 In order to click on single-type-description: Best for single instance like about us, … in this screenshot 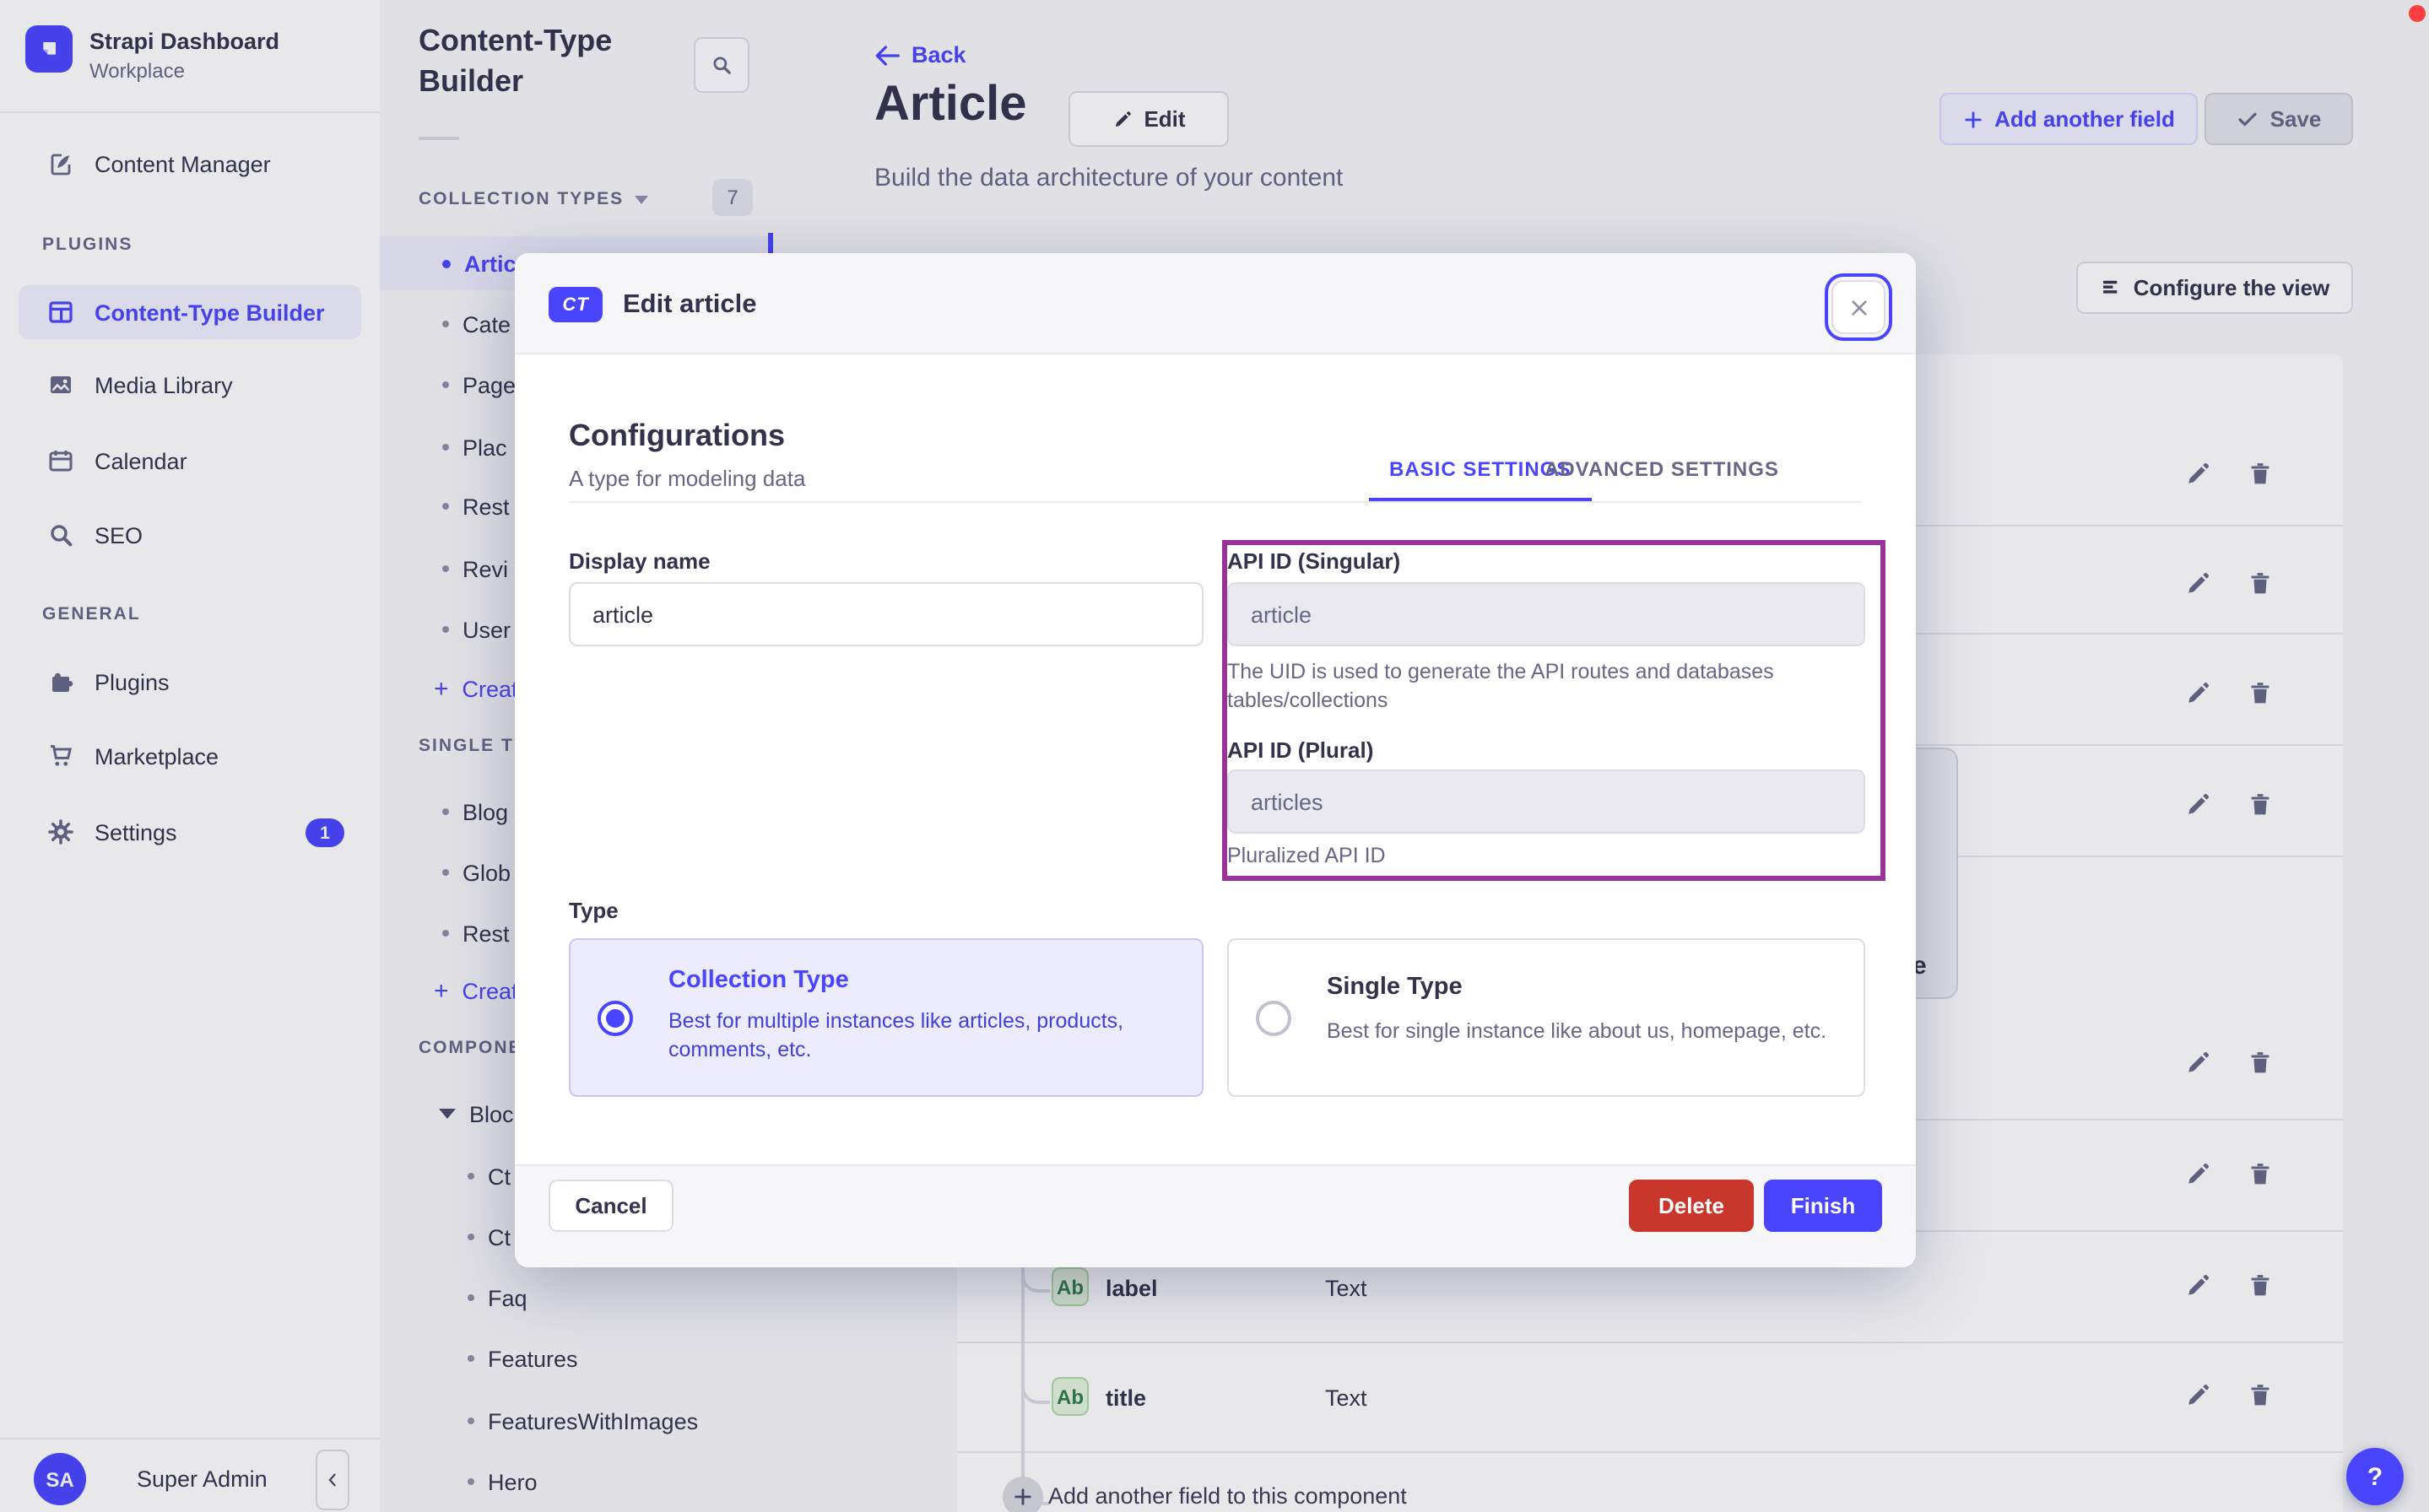, I will do `click(1577, 1031)`.